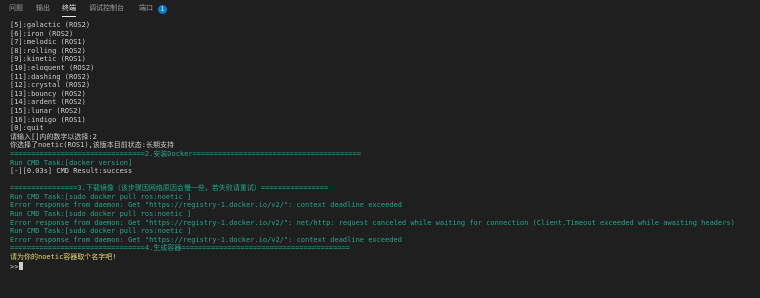  I want to click on cursor, so click(21, 265).